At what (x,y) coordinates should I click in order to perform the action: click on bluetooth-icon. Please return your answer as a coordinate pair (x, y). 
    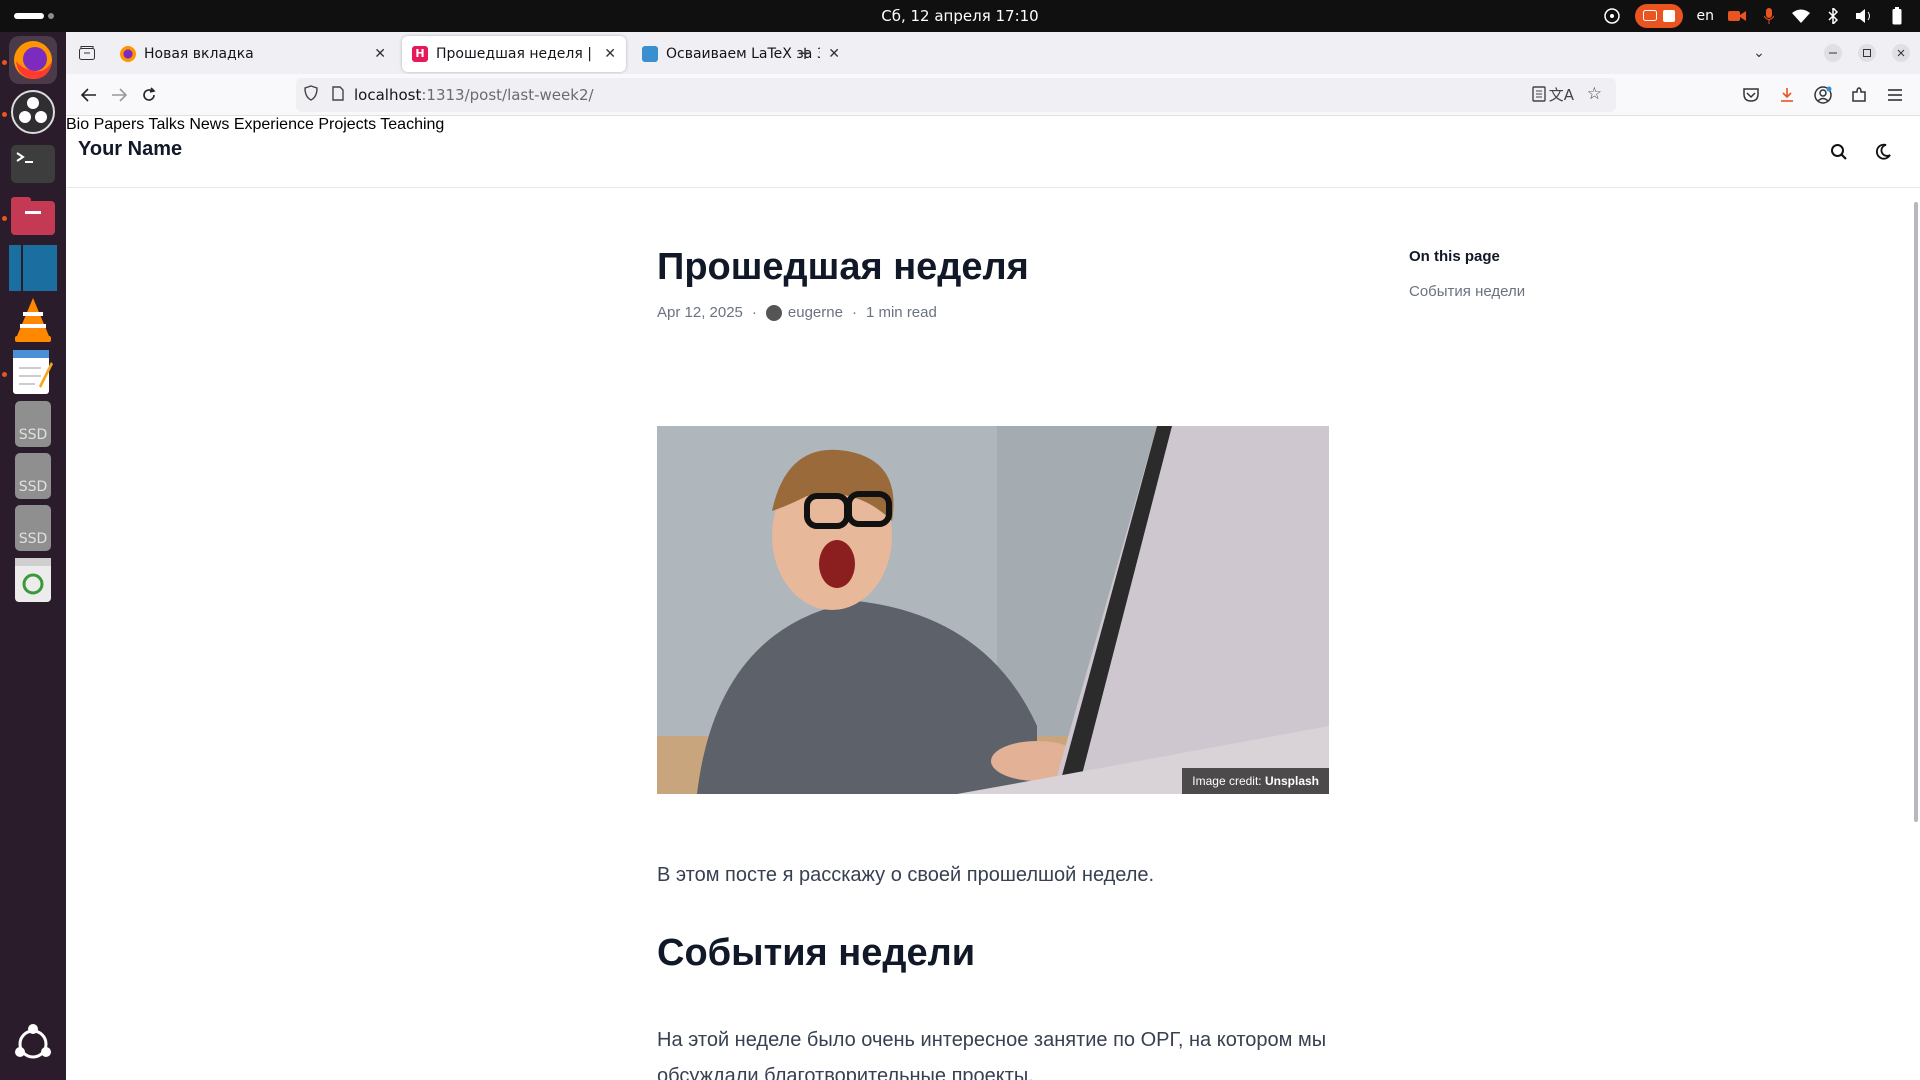
    Looking at the image, I should click on (1833, 16).